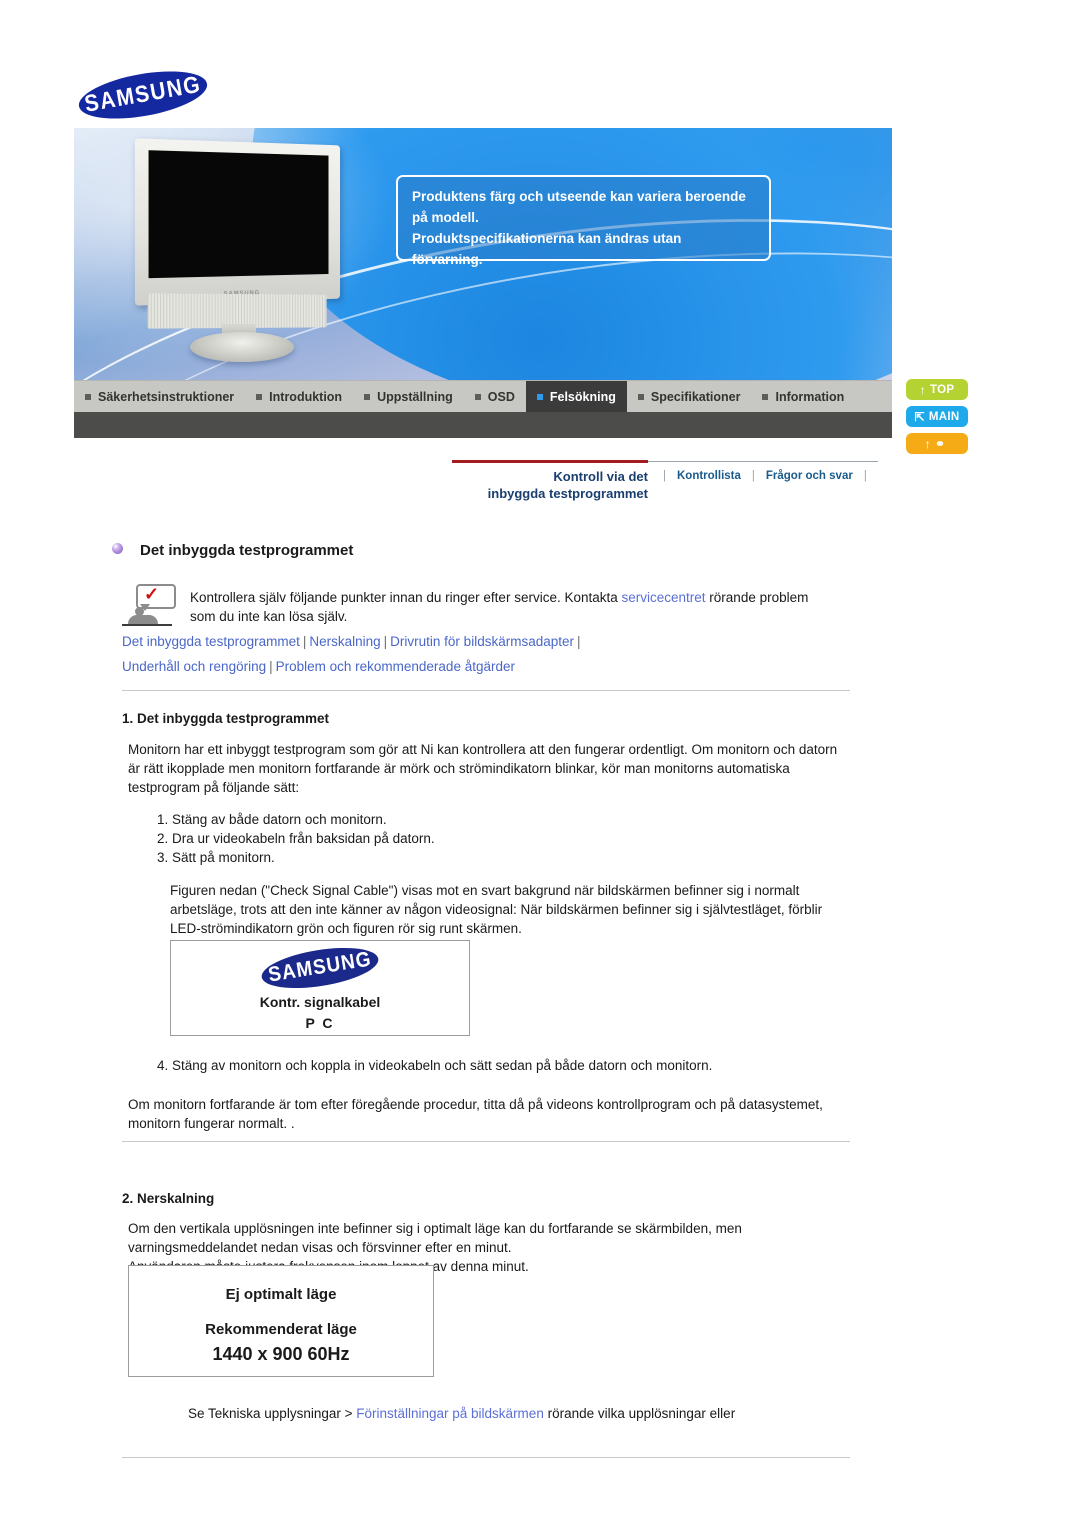  I want to click on quicklink-nerskalning: Nerskalning, so click(344, 641).